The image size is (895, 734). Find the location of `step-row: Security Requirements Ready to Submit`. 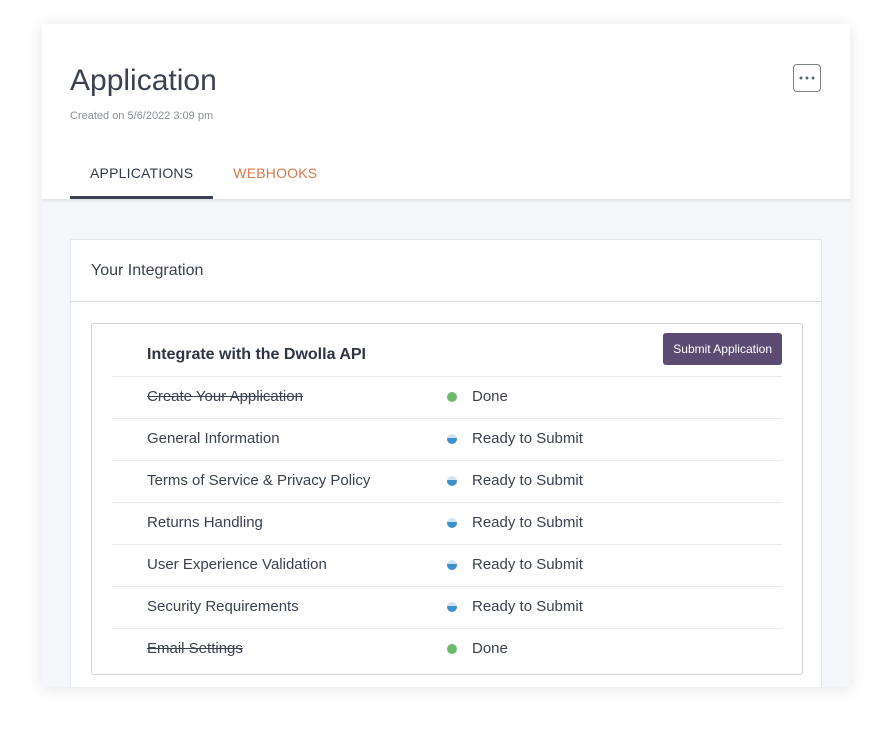

step-row: Security Requirements Ready to Submit is located at coordinates (447, 607).